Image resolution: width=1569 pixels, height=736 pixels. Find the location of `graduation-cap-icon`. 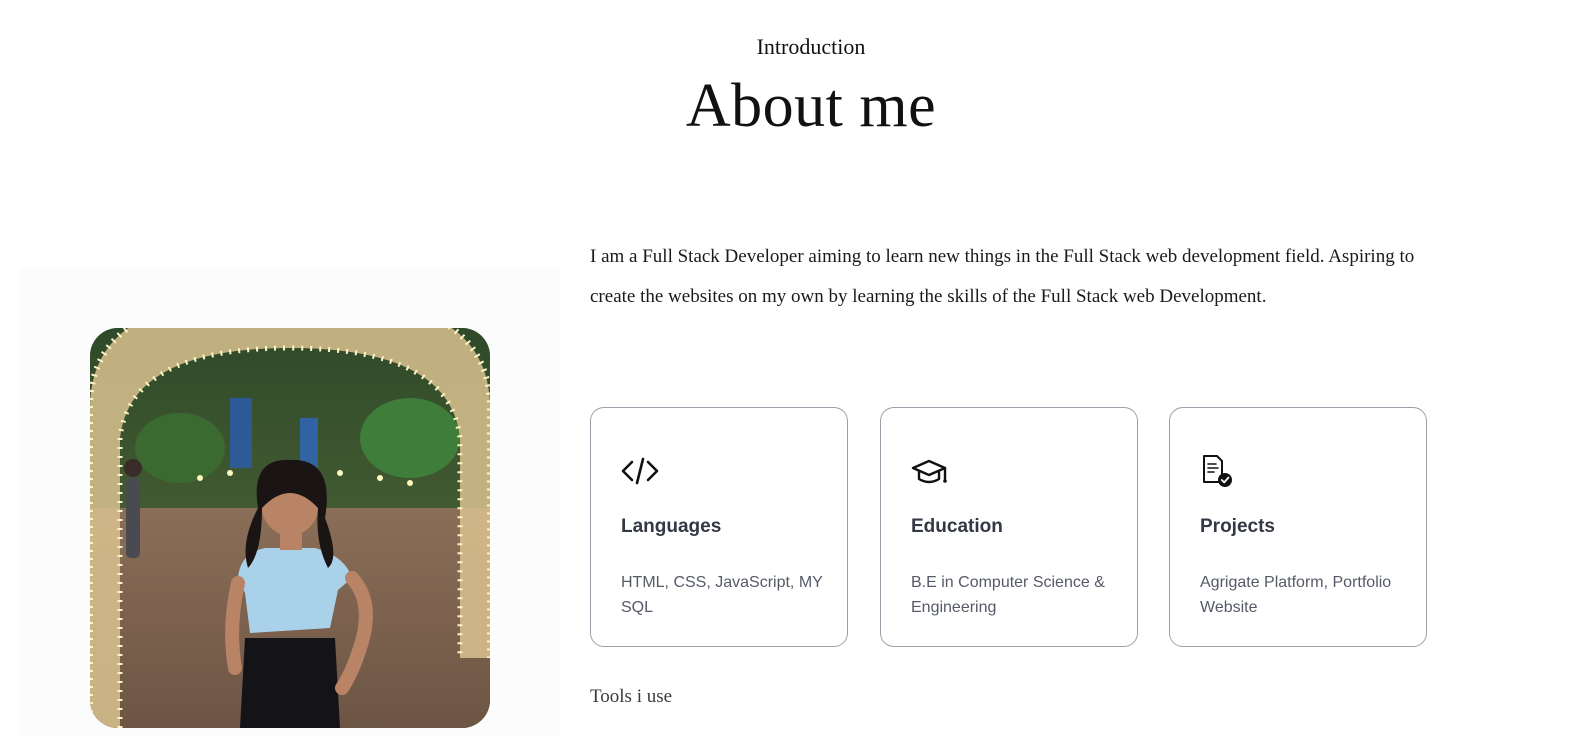

graduation-cap-icon is located at coordinates (930, 471).